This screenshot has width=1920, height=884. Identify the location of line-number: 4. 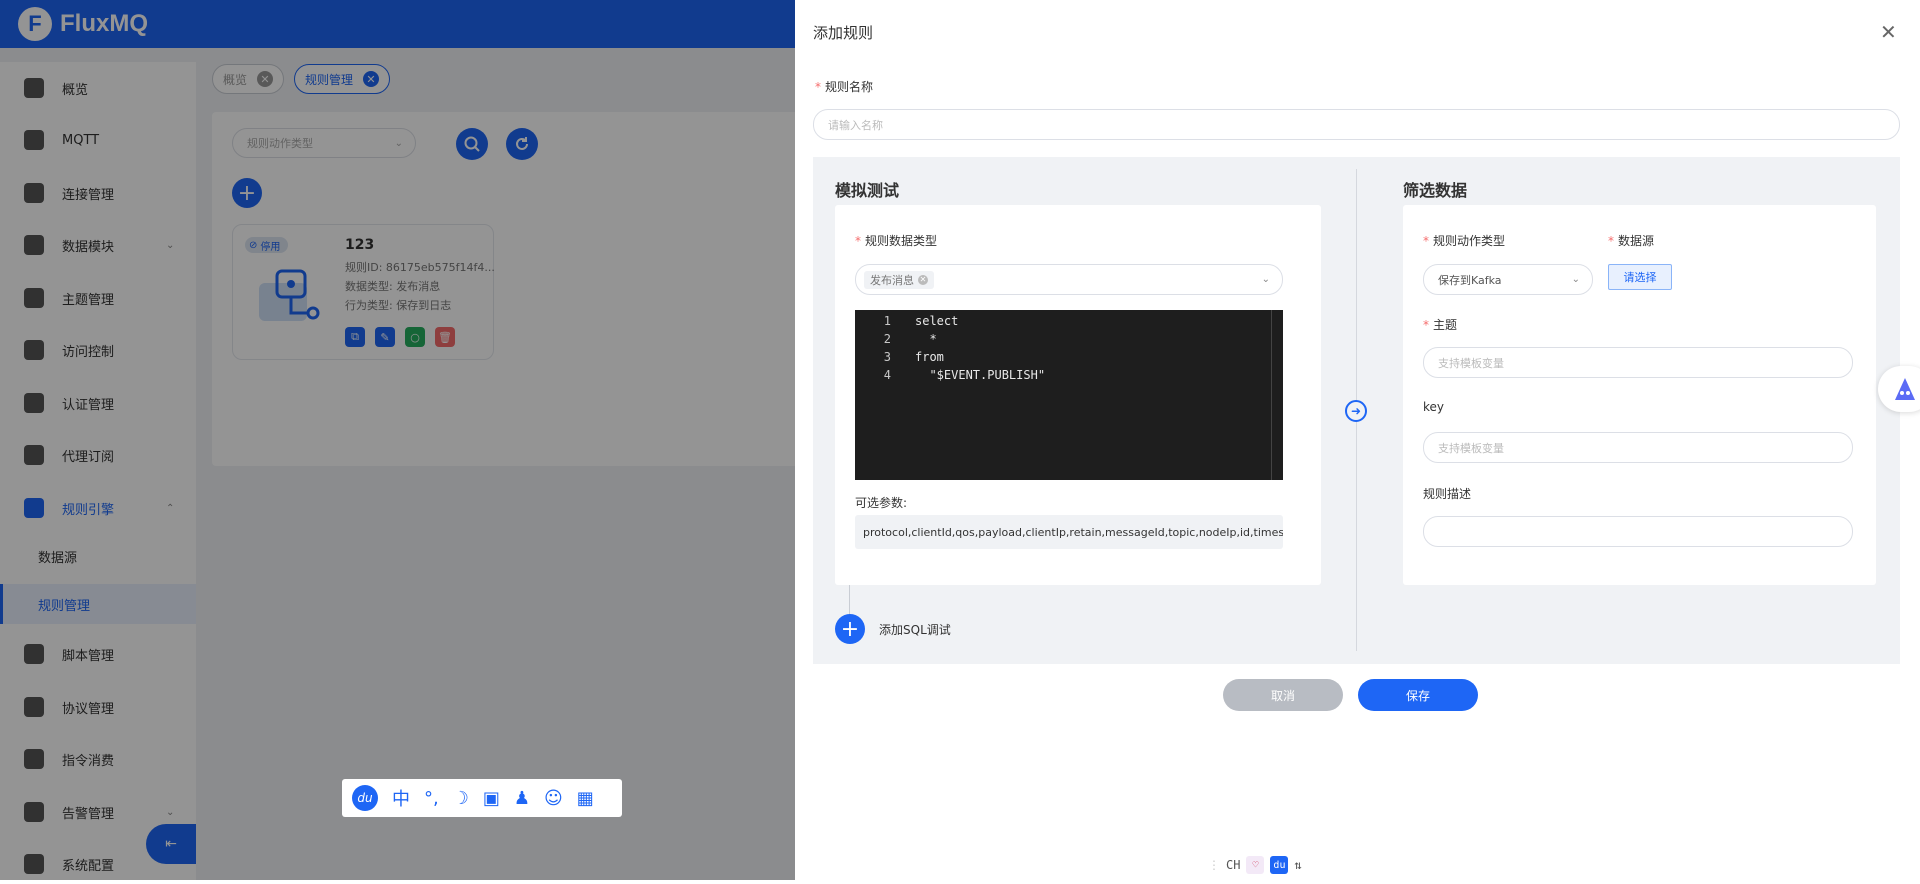
(887, 375).